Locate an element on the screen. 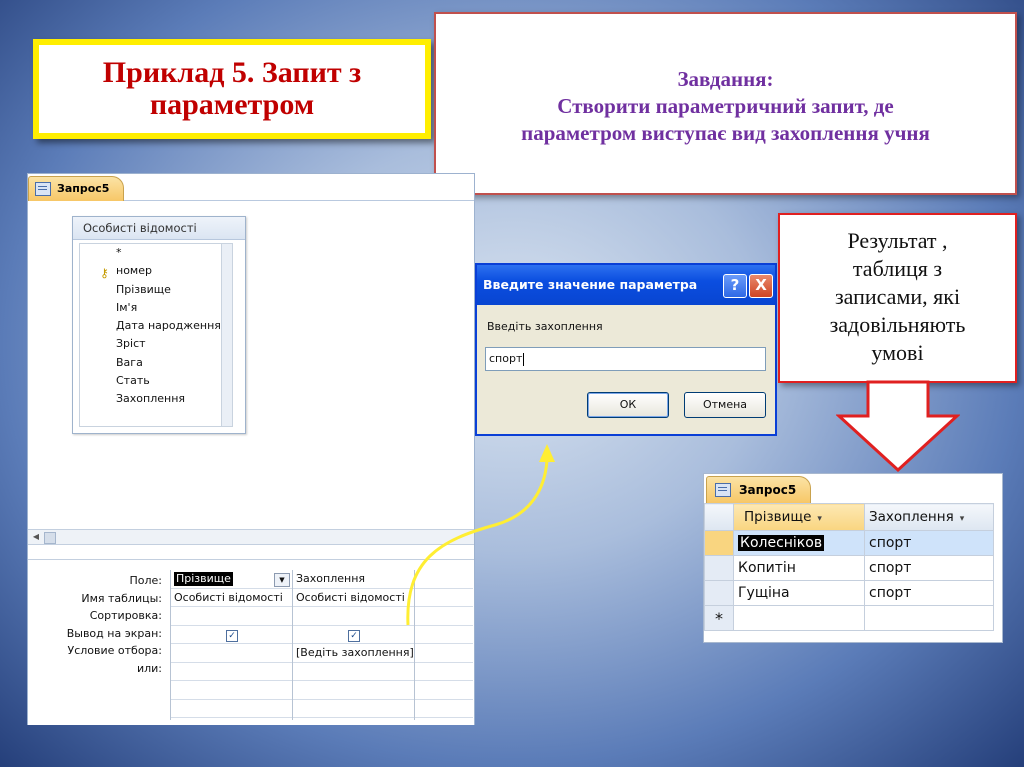  column-header-surname: Прізвище ▾ is located at coordinates (799, 517).